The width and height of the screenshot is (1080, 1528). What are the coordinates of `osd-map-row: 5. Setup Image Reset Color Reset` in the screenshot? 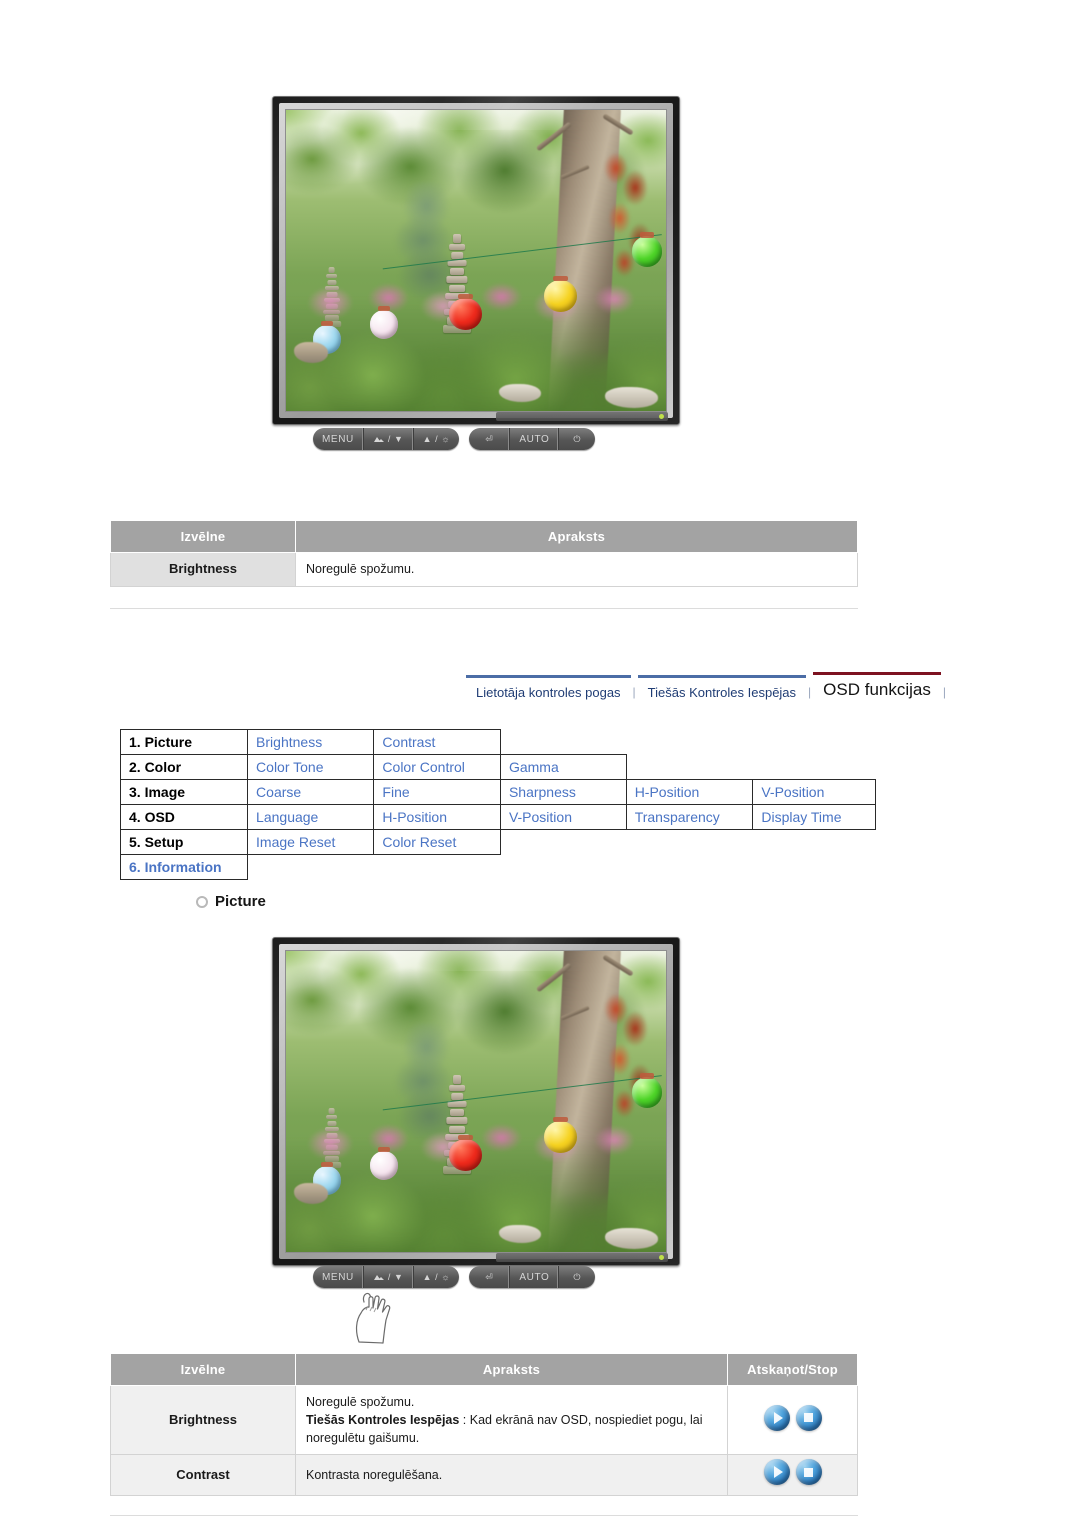 It's located at (497, 842).